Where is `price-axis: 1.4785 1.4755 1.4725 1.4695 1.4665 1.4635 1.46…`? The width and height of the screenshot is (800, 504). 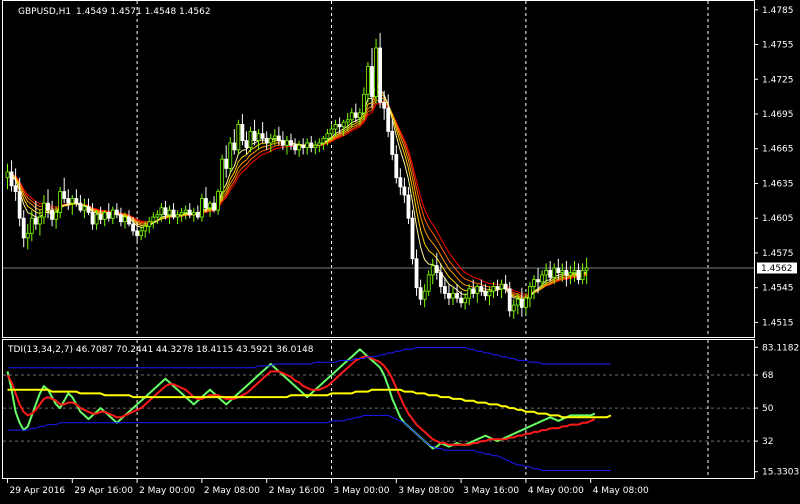 price-axis: 1.4785 1.4755 1.4725 1.4695 1.4665 1.4635 1.46… is located at coordinates (774, 167).